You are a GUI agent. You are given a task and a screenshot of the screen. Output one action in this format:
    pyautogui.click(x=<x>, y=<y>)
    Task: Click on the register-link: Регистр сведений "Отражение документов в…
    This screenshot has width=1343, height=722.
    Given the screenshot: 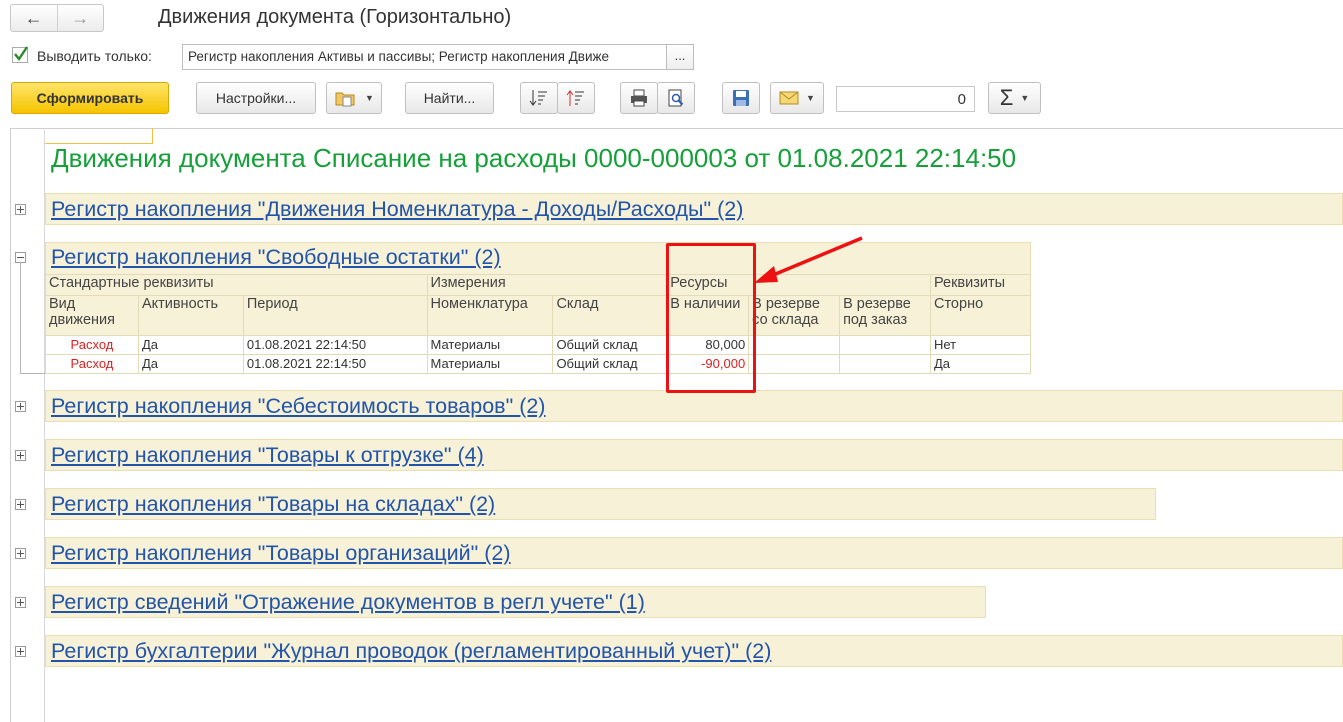 What is the action you would take?
    pyautogui.click(x=348, y=602)
    